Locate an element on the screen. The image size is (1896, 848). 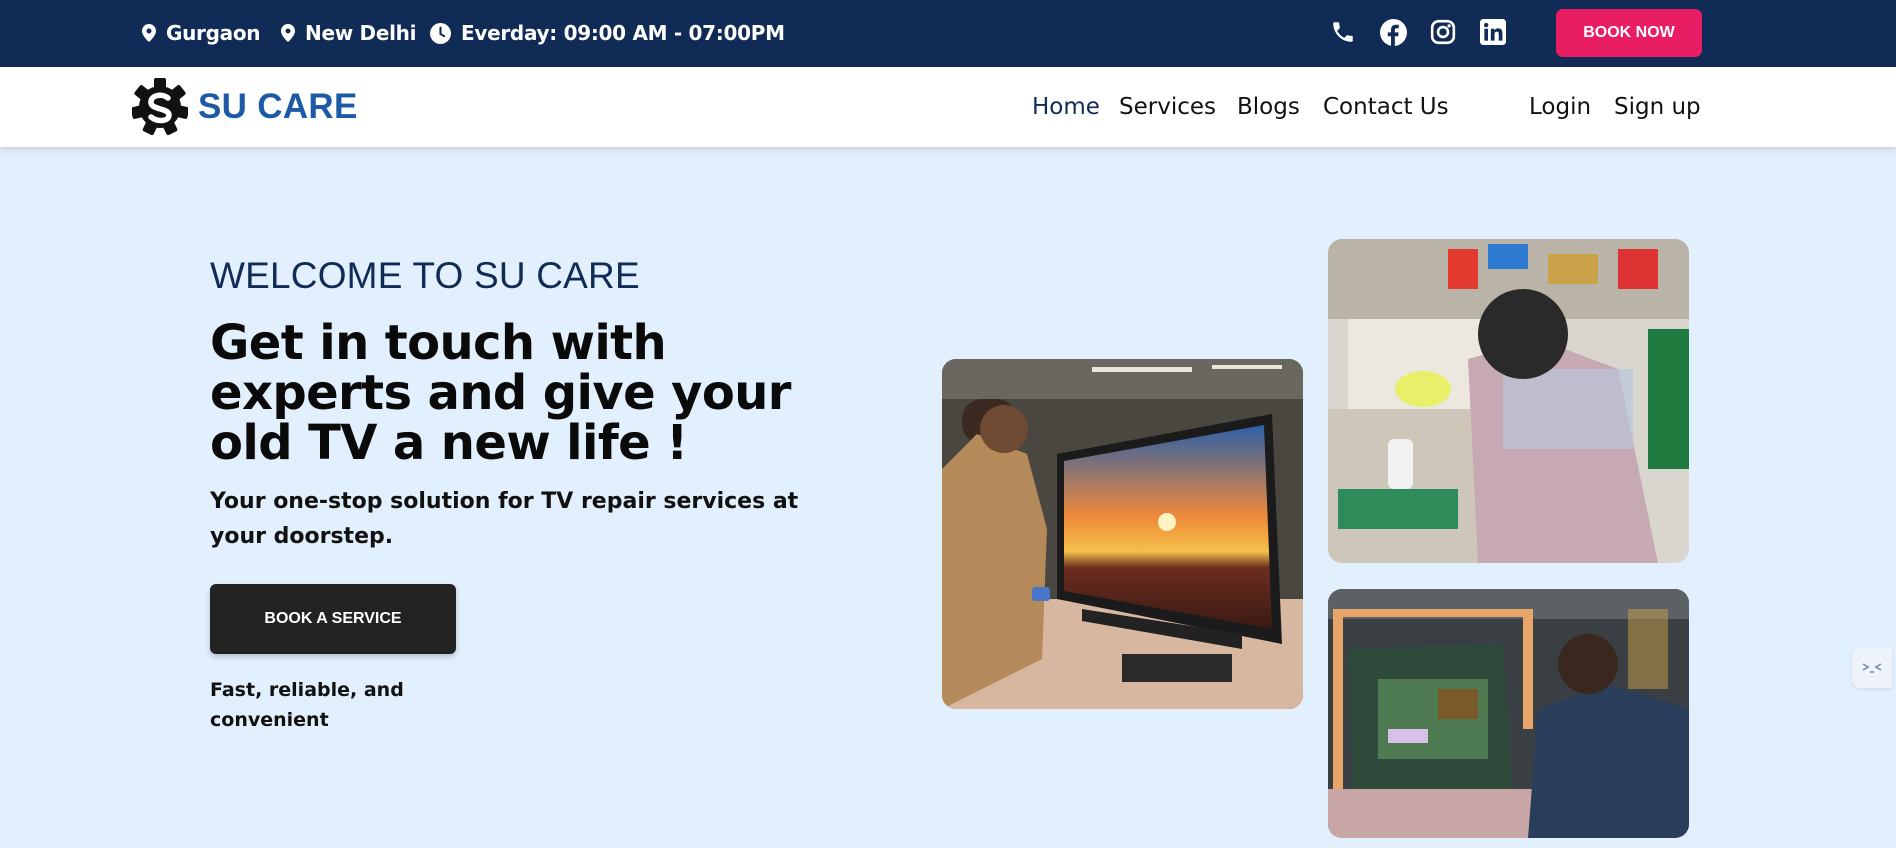
hero-tagline: Fast, reliable, and convenient is located at coordinates (307, 705).